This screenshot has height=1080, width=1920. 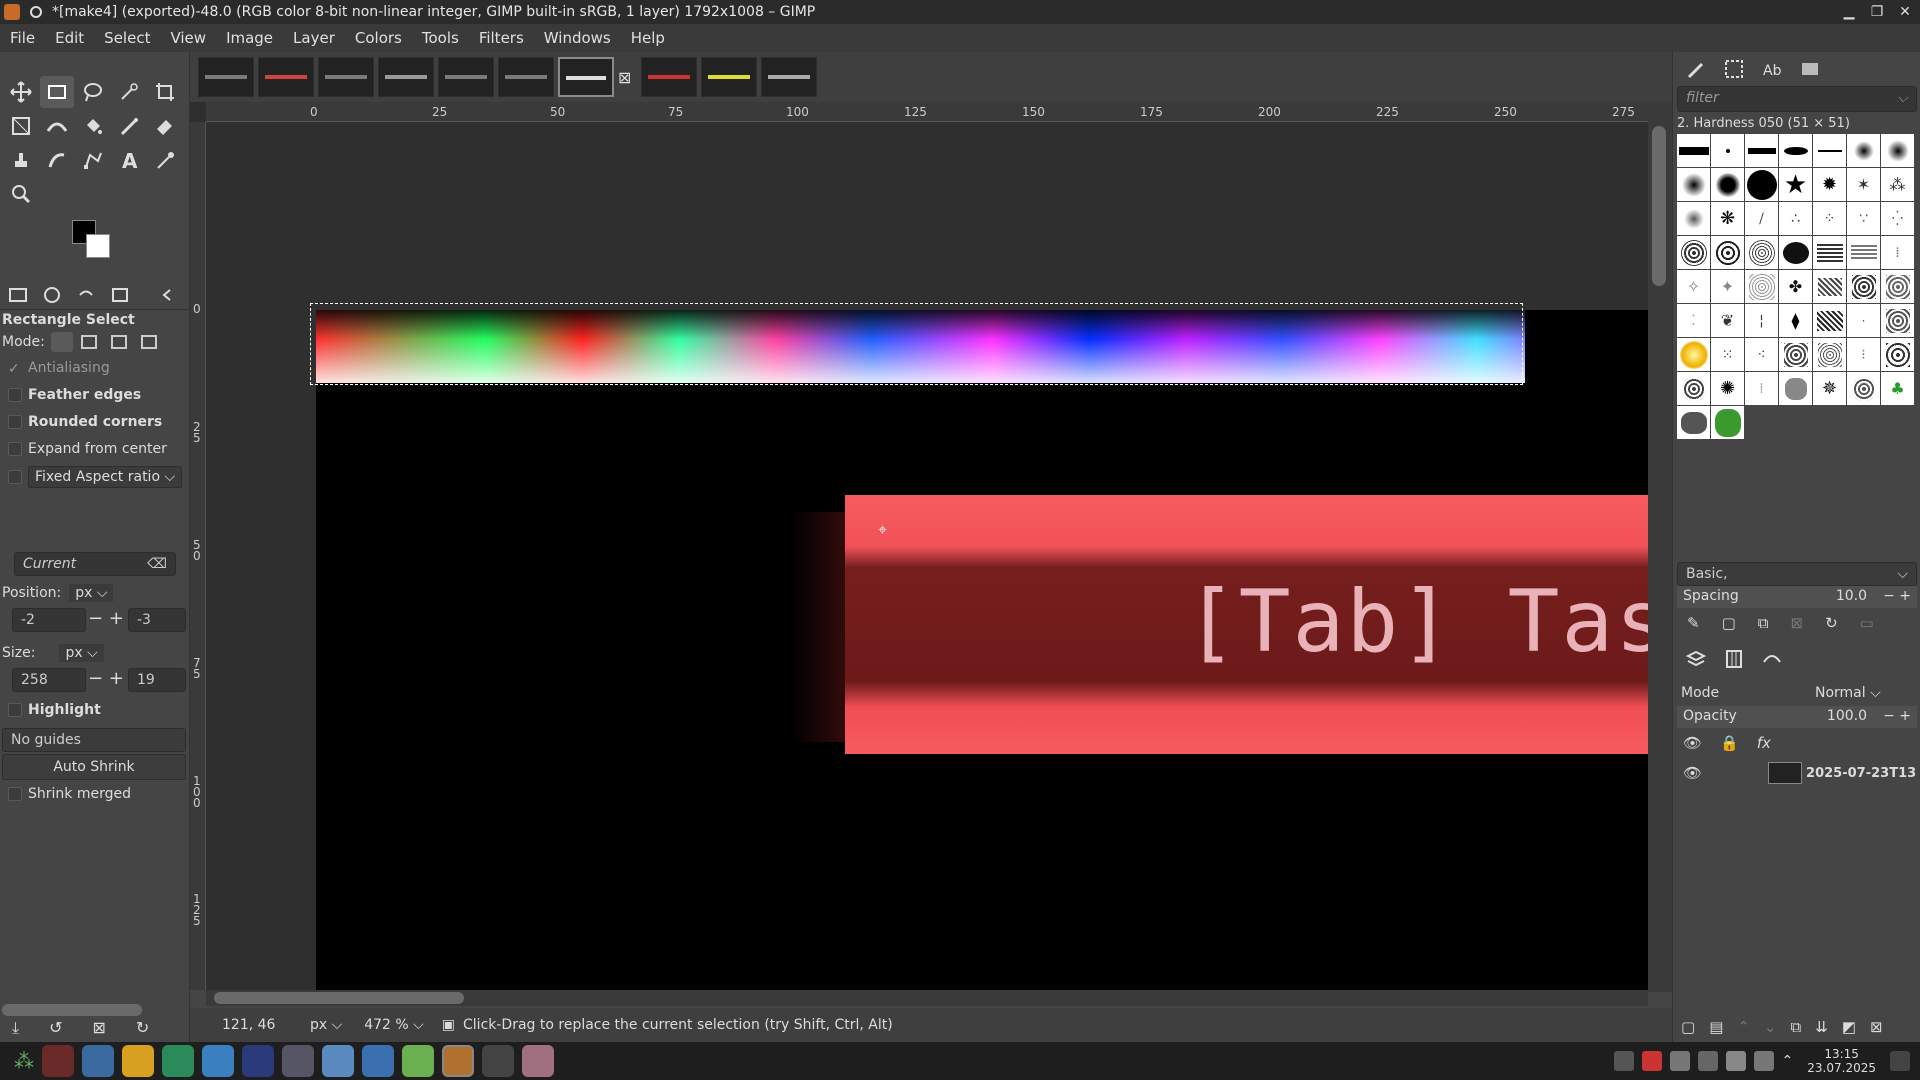 I want to click on brush-item: ✦, so click(x=1727, y=286).